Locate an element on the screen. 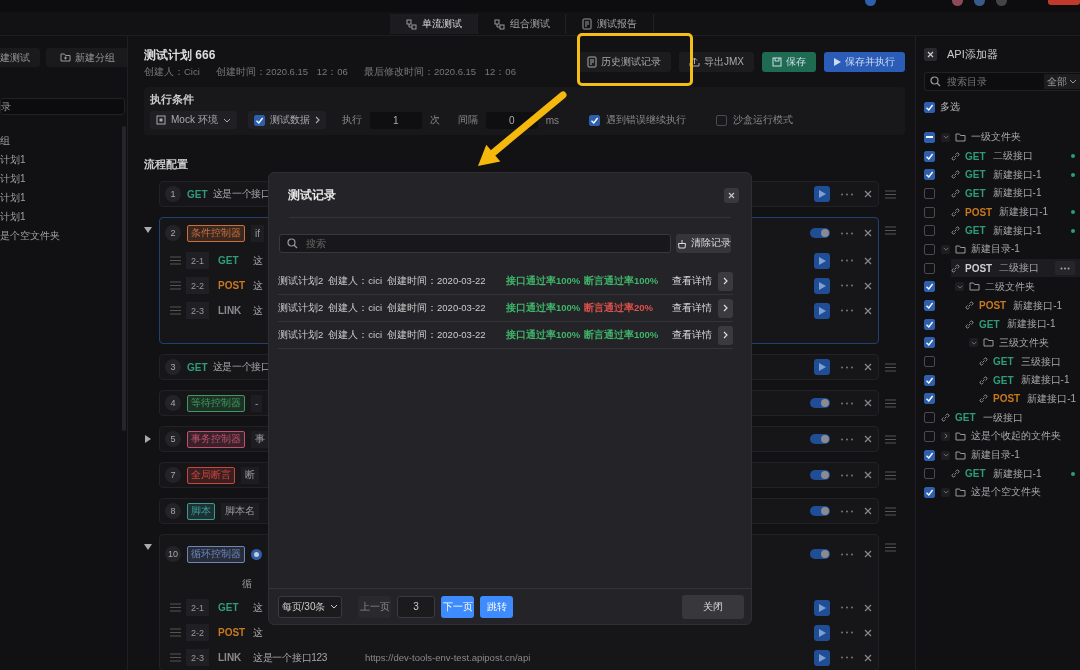 The height and width of the screenshot is (670, 1080). tree-item: 组 is located at coordinates (63, 140).